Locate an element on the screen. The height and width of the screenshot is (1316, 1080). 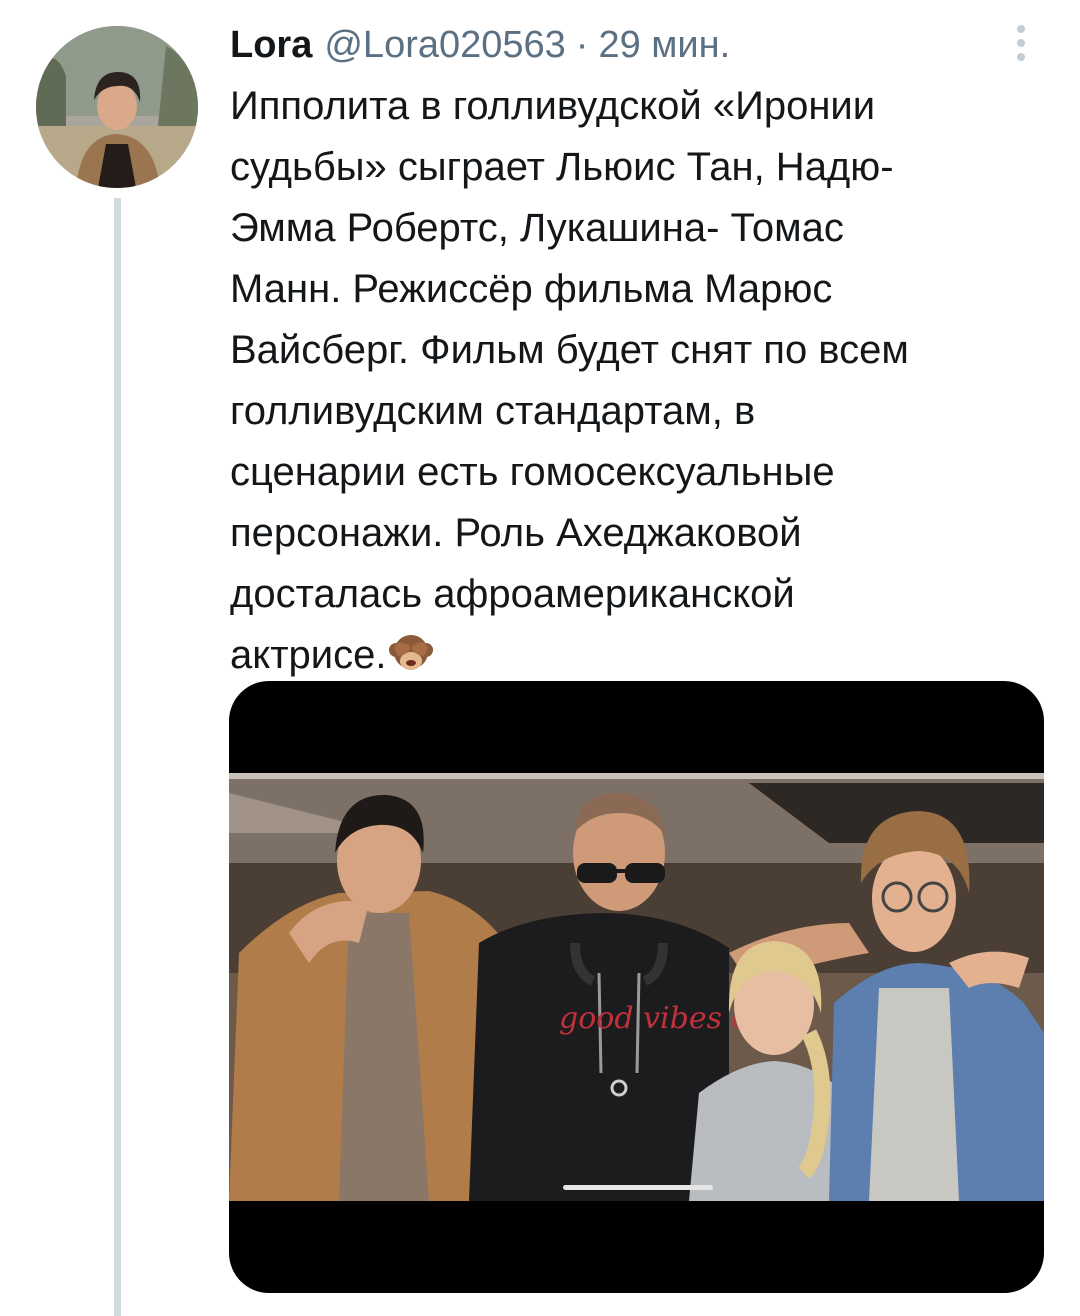
tweet-text-line: сценарии есть гомосексуальные is located at coordinates (532, 472).